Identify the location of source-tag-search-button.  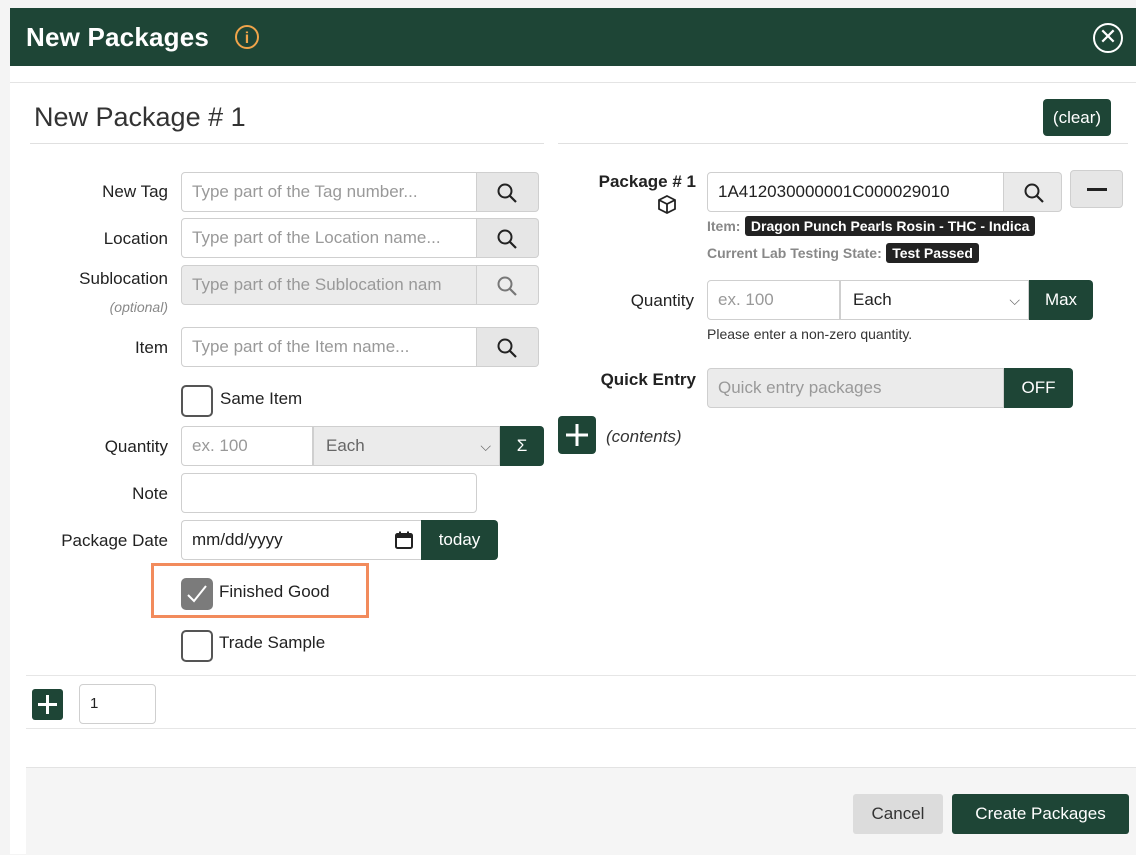
(1033, 192).